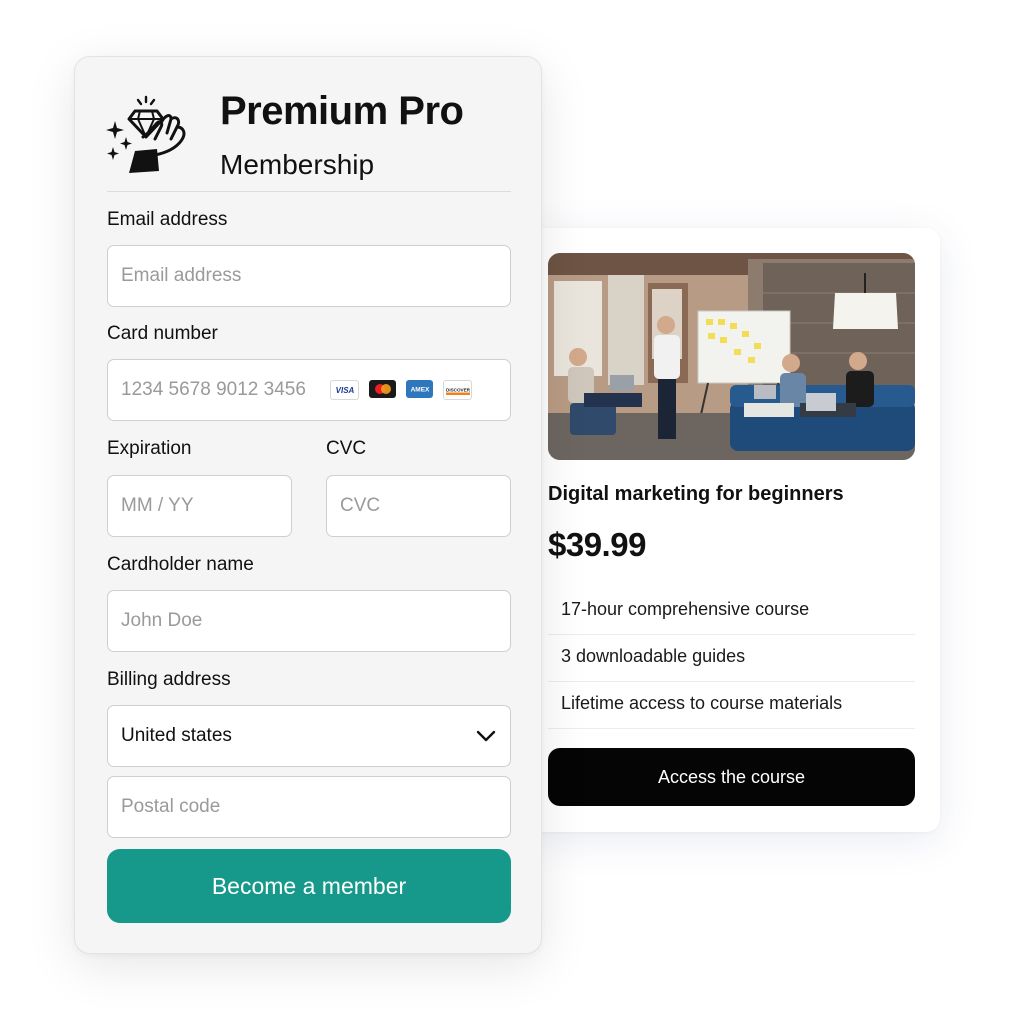 The height and width of the screenshot is (1024, 1009). I want to click on email-label: Email address, so click(167, 219).